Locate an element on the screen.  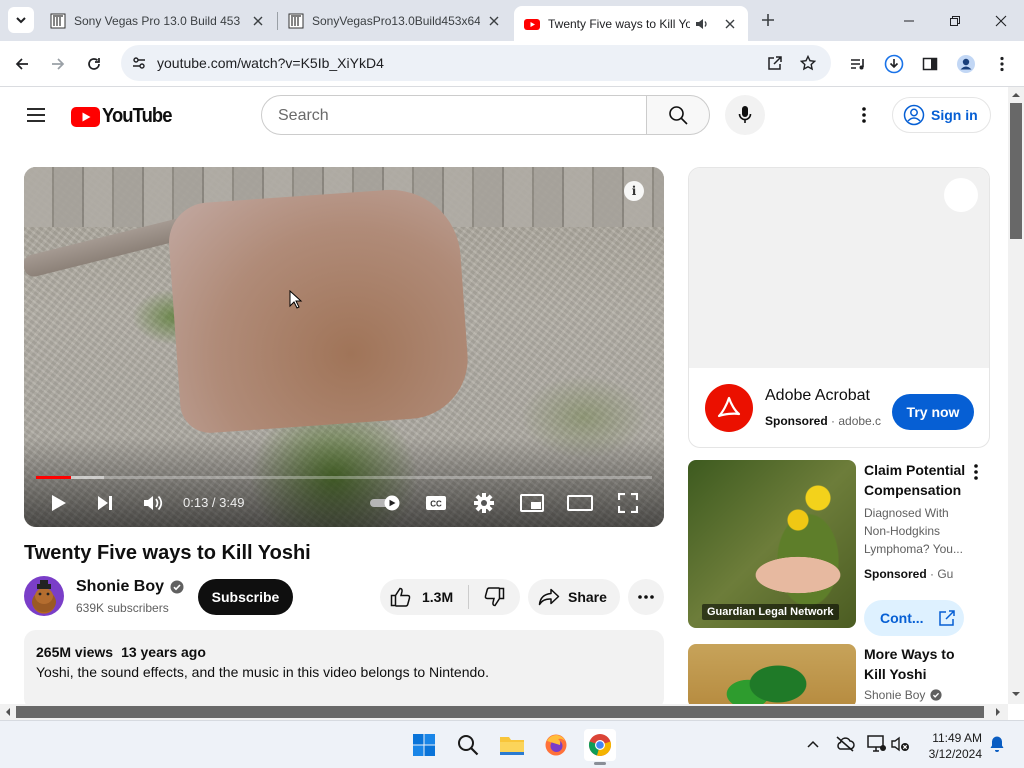
chrome-menu-button is located at coordinates (1002, 64).